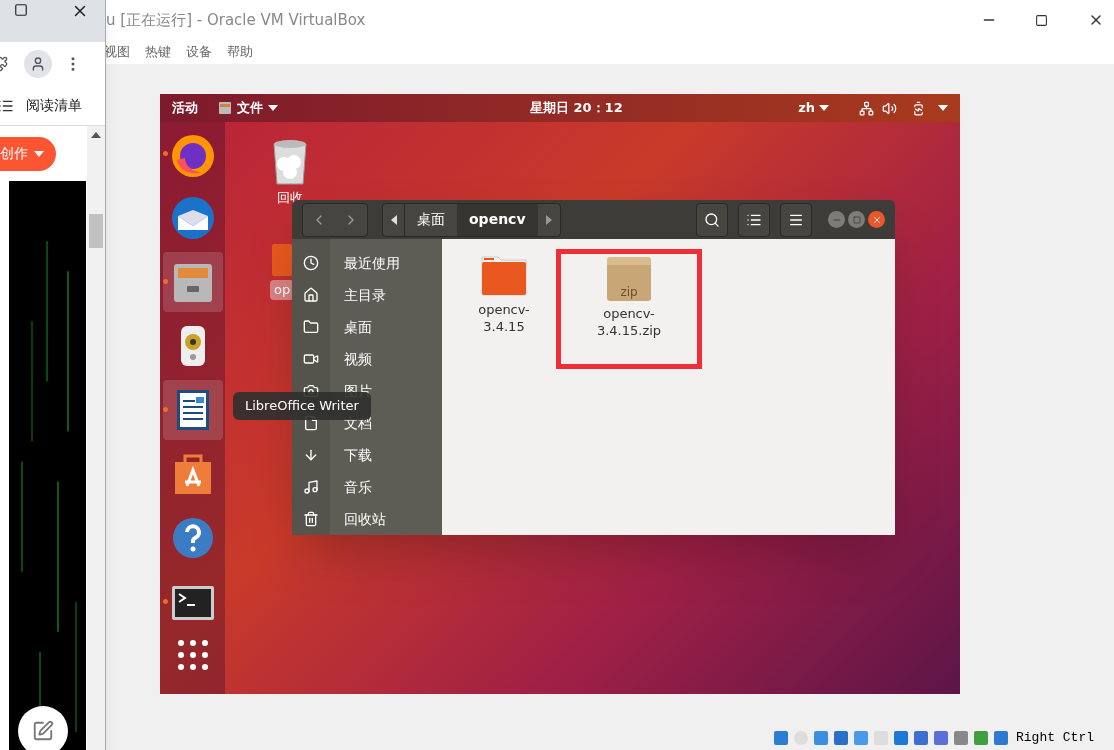  I want to click on input-method-menu: zh, so click(813, 108).